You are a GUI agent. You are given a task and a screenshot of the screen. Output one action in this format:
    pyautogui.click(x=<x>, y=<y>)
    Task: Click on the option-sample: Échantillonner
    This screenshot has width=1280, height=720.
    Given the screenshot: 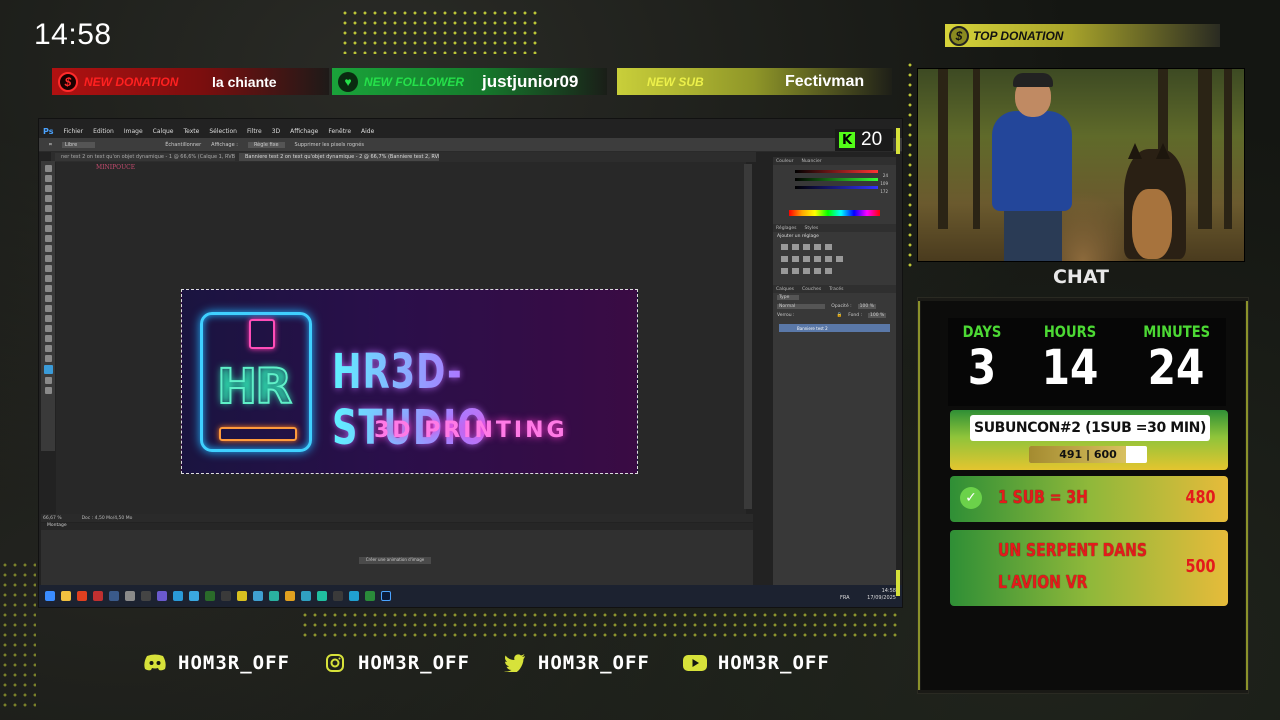 What is the action you would take?
    pyautogui.click(x=183, y=145)
    